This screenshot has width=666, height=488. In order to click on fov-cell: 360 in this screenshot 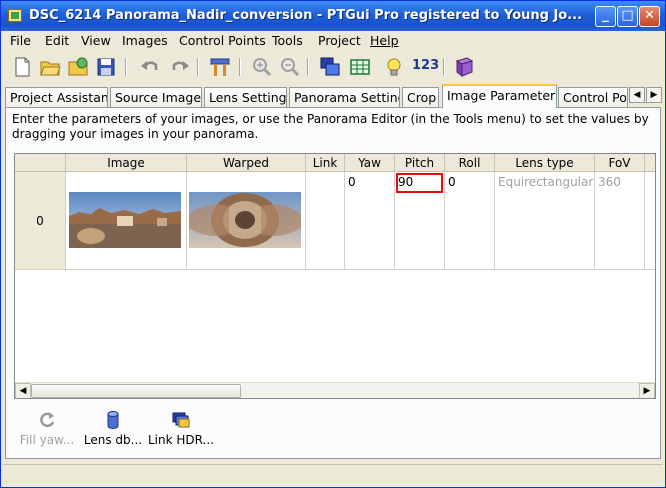, I will do `click(620, 221)`.